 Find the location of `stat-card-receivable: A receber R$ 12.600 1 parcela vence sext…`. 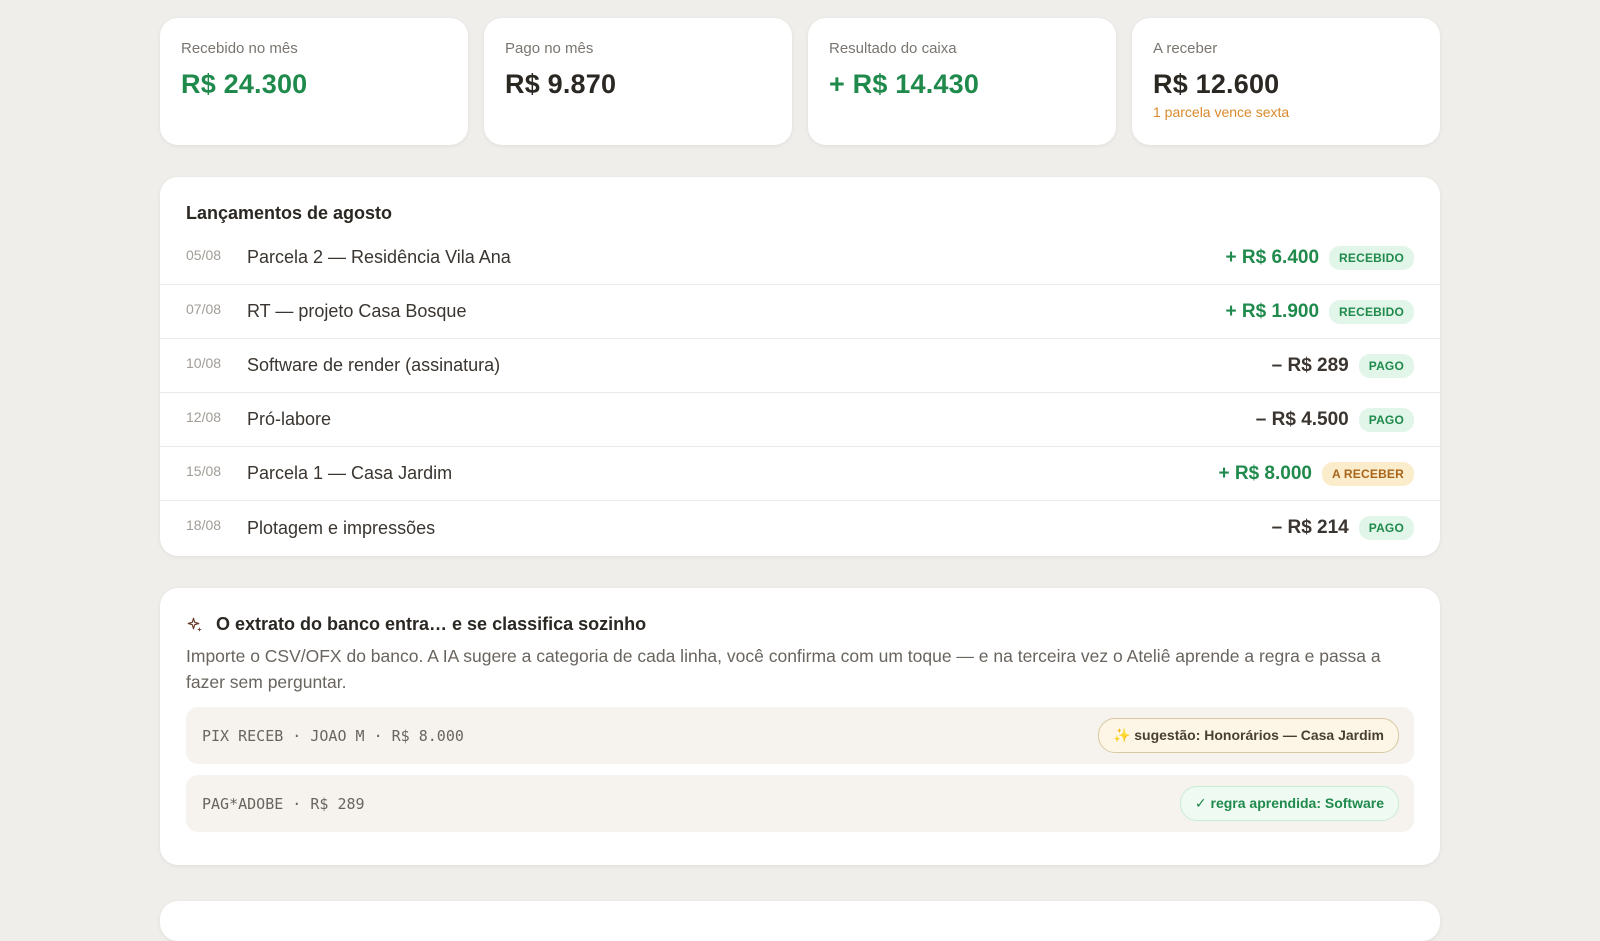

stat-card-receivable: A receber R$ 12.600 1 parcela vence sext… is located at coordinates (1286, 81).